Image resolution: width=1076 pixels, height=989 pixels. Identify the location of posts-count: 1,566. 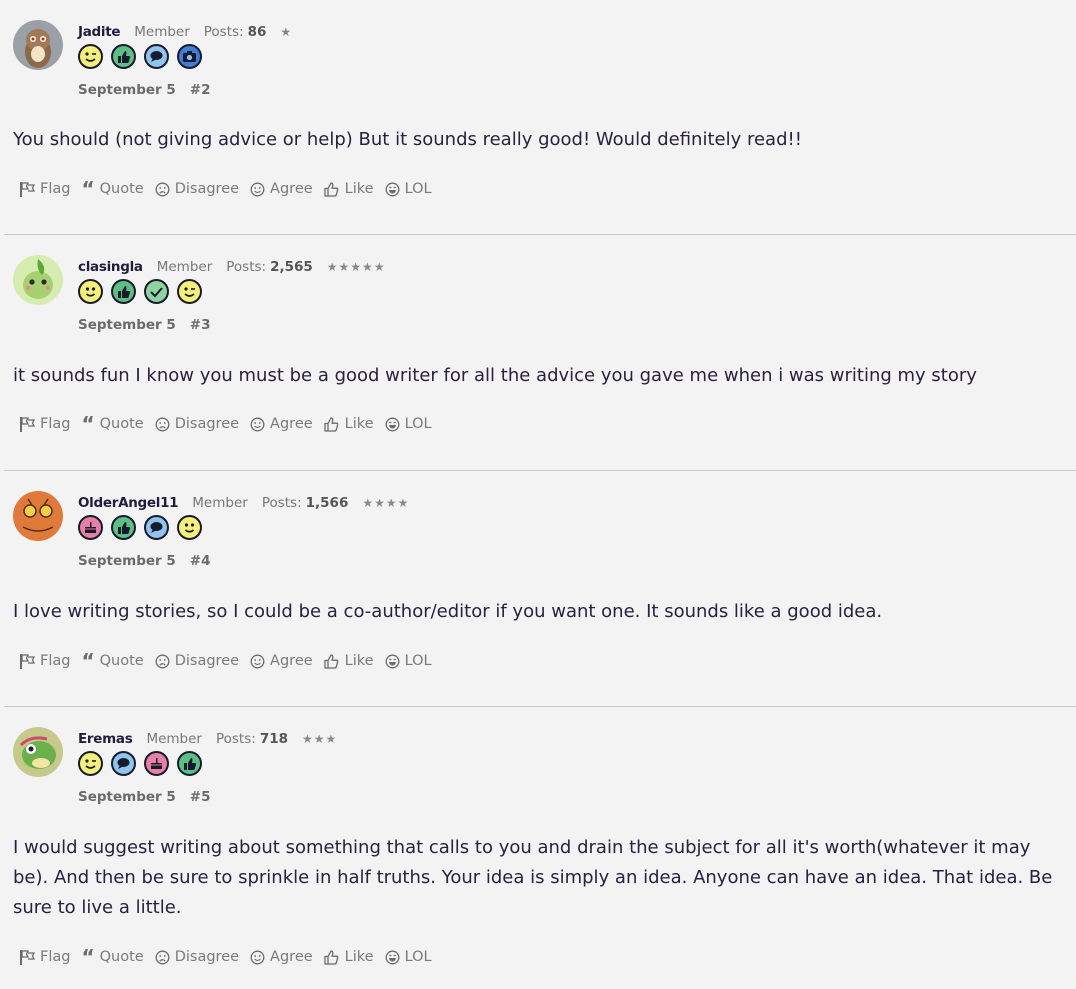
(327, 503).